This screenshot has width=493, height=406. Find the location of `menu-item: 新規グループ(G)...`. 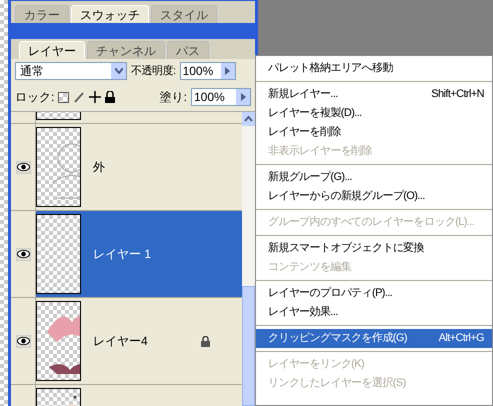

menu-item: 新規グループ(G)... is located at coordinates (374, 177).